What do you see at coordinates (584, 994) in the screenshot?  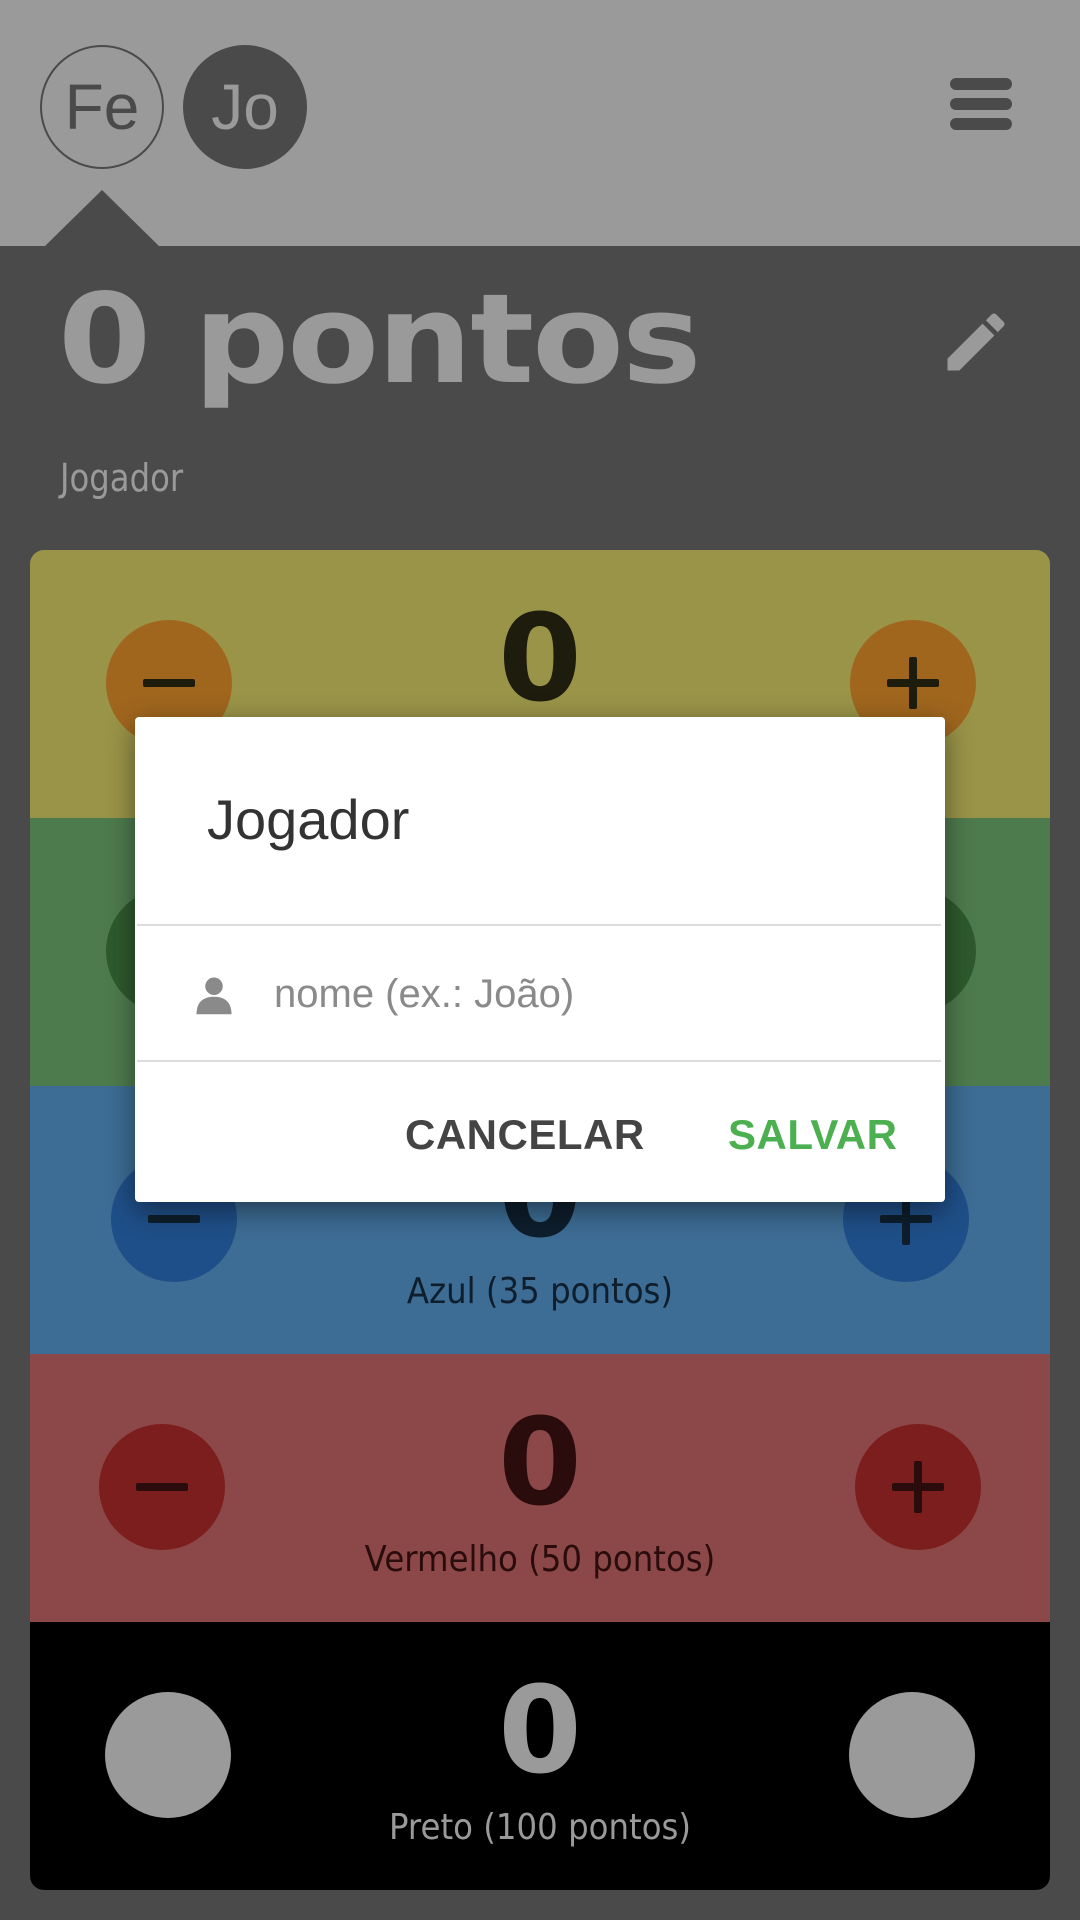 I see `name-input` at bounding box center [584, 994].